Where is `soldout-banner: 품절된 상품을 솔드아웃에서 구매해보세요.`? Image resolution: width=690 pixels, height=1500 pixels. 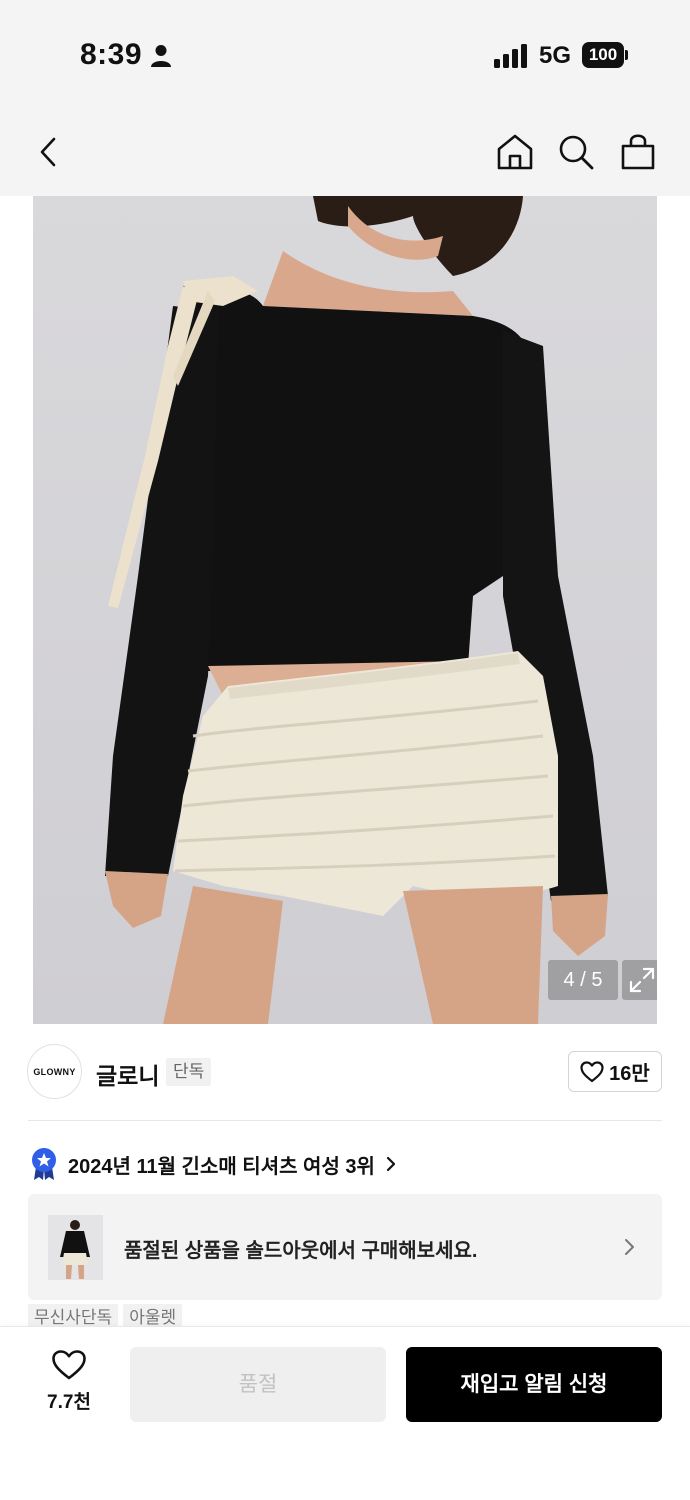
soldout-banner: 품절된 상품을 솔드아웃에서 구매해보세요. is located at coordinates (345, 1247).